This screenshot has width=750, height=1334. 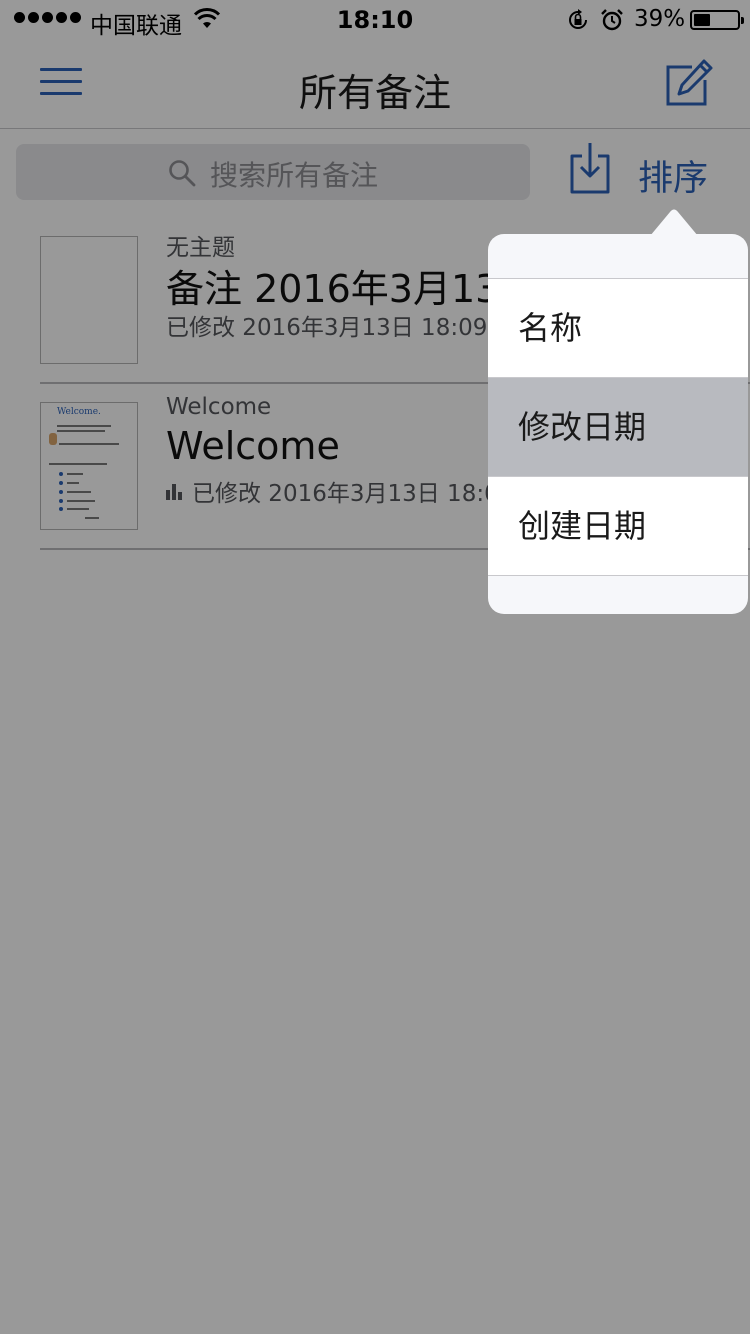 What do you see at coordinates (674, 222) in the screenshot?
I see `popover-arrow` at bounding box center [674, 222].